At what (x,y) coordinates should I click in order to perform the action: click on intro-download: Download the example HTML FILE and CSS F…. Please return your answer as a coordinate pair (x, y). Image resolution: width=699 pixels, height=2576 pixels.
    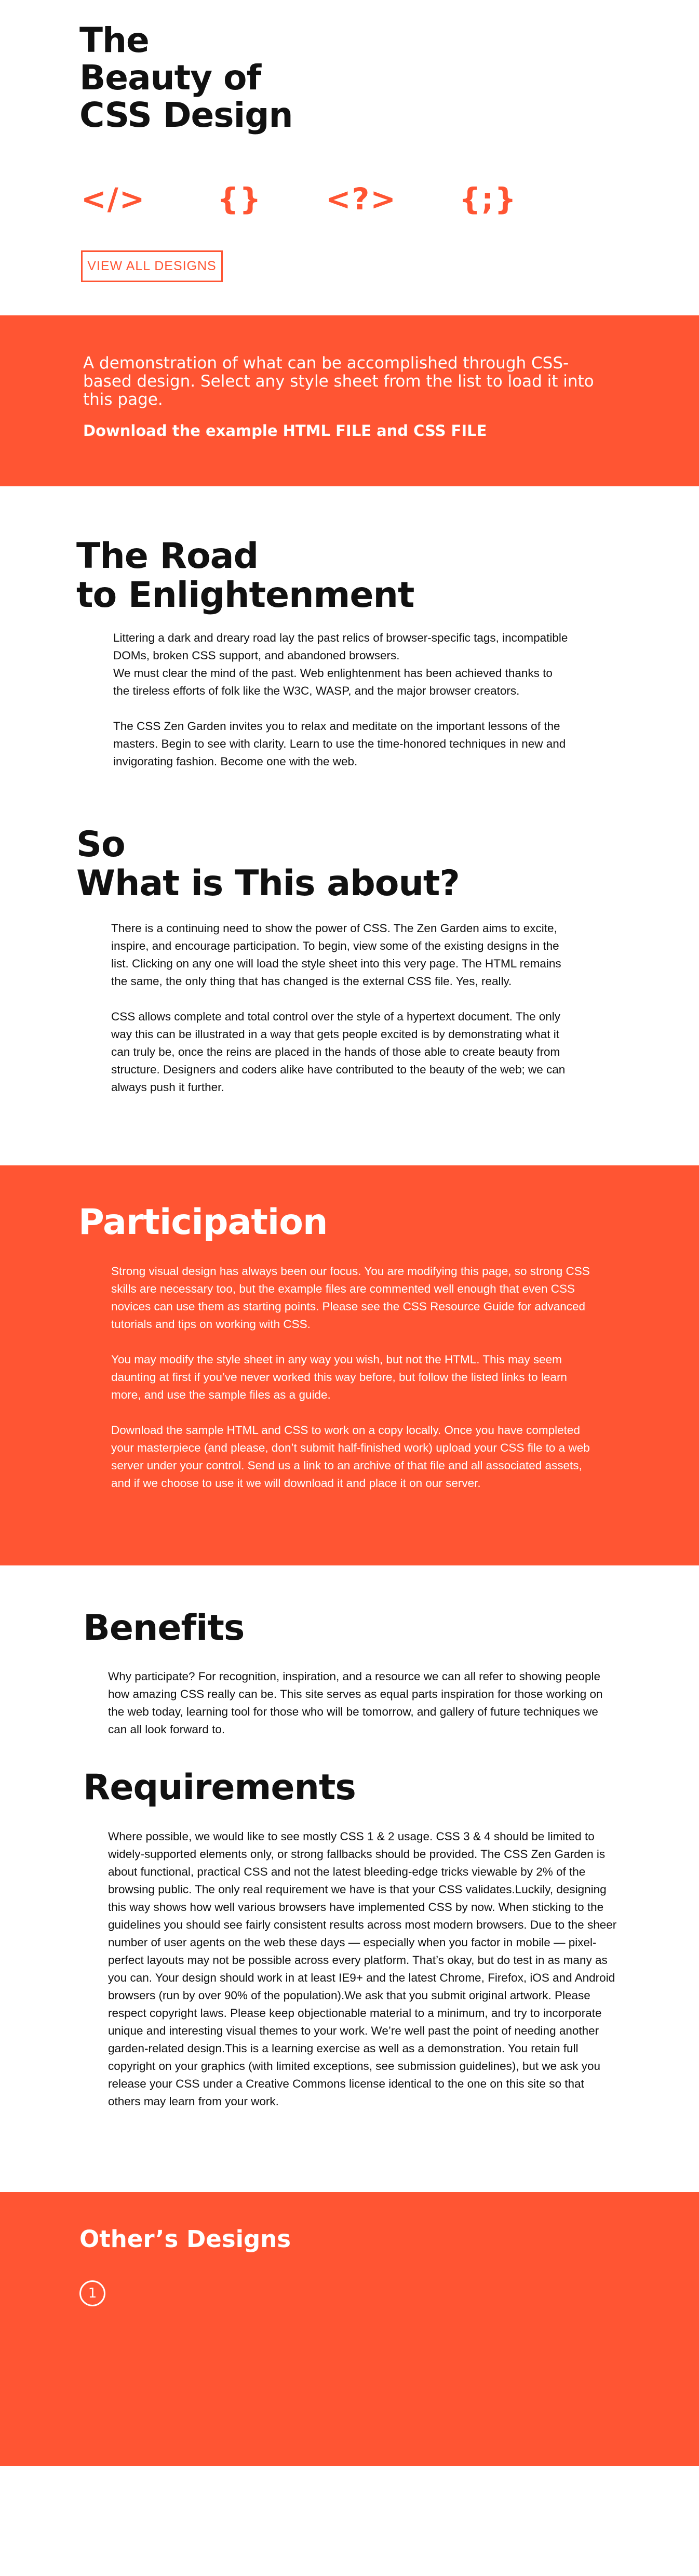
    Looking at the image, I should click on (285, 431).